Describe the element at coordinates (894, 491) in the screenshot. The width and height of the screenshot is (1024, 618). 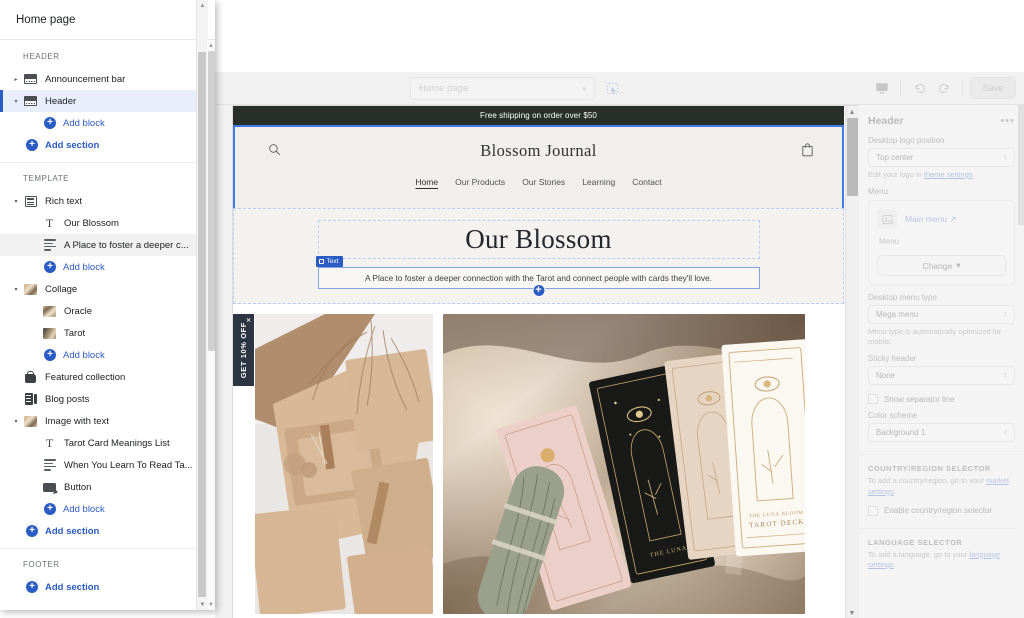
I see `country-help-suffix: .` at that location.